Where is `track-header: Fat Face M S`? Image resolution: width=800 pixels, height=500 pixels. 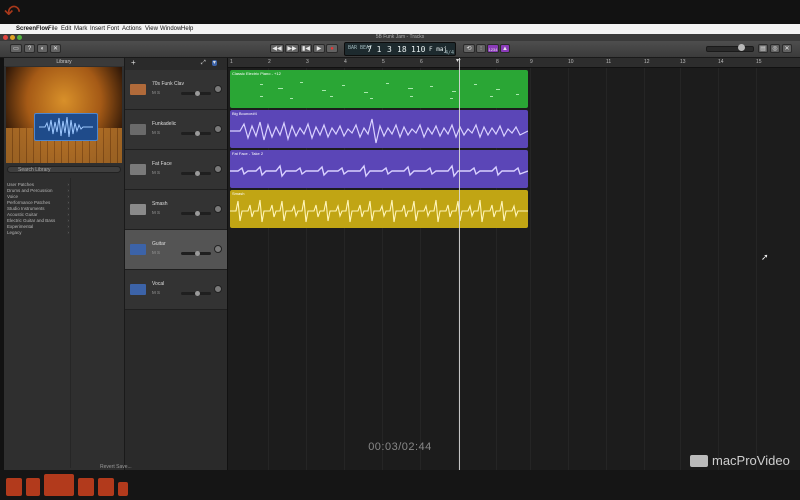 track-header: Fat Face M S is located at coordinates (176, 170).